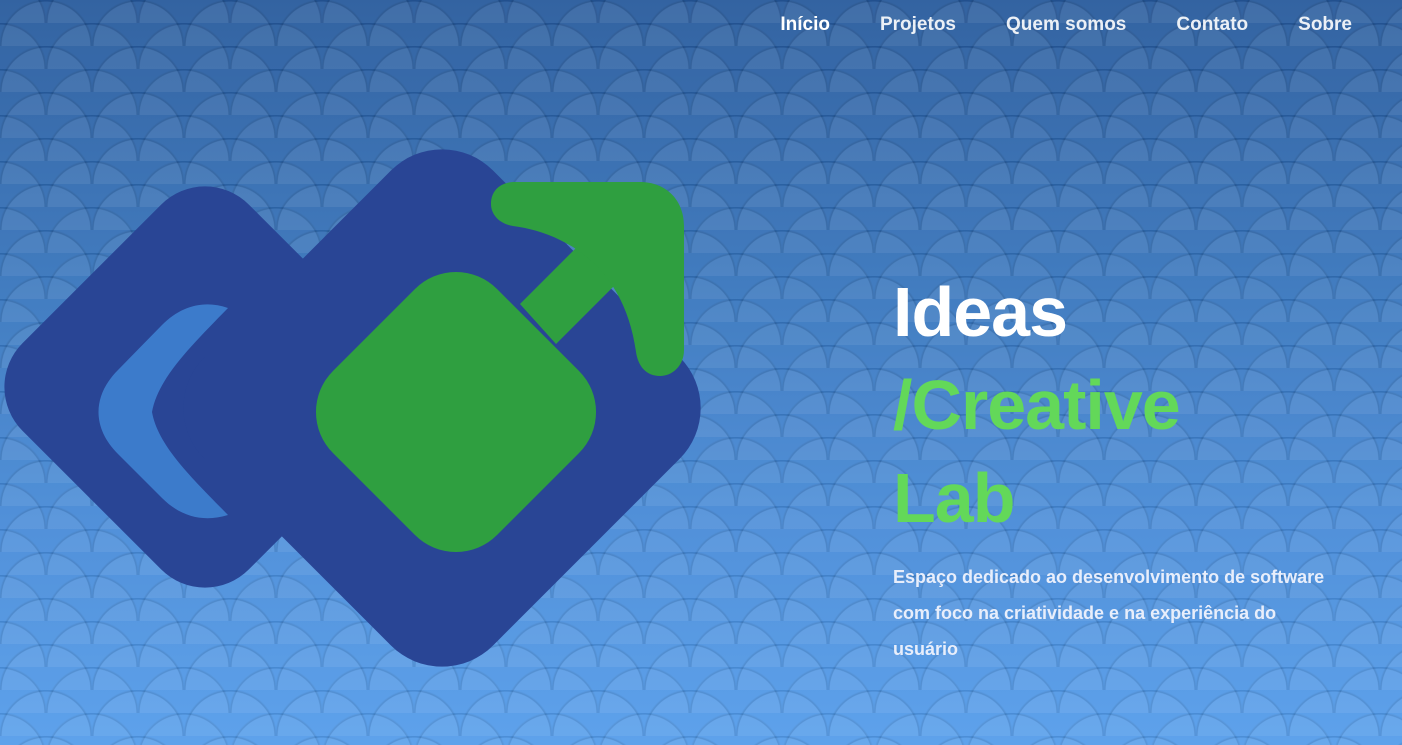 The width and height of the screenshot is (1402, 745). I want to click on hero-title-line-2: /Creative, so click(1037, 405).